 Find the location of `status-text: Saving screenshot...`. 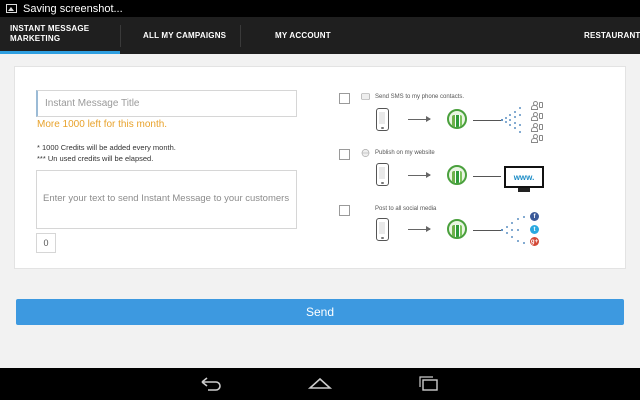

status-text: Saving screenshot... is located at coordinates (73, 8).